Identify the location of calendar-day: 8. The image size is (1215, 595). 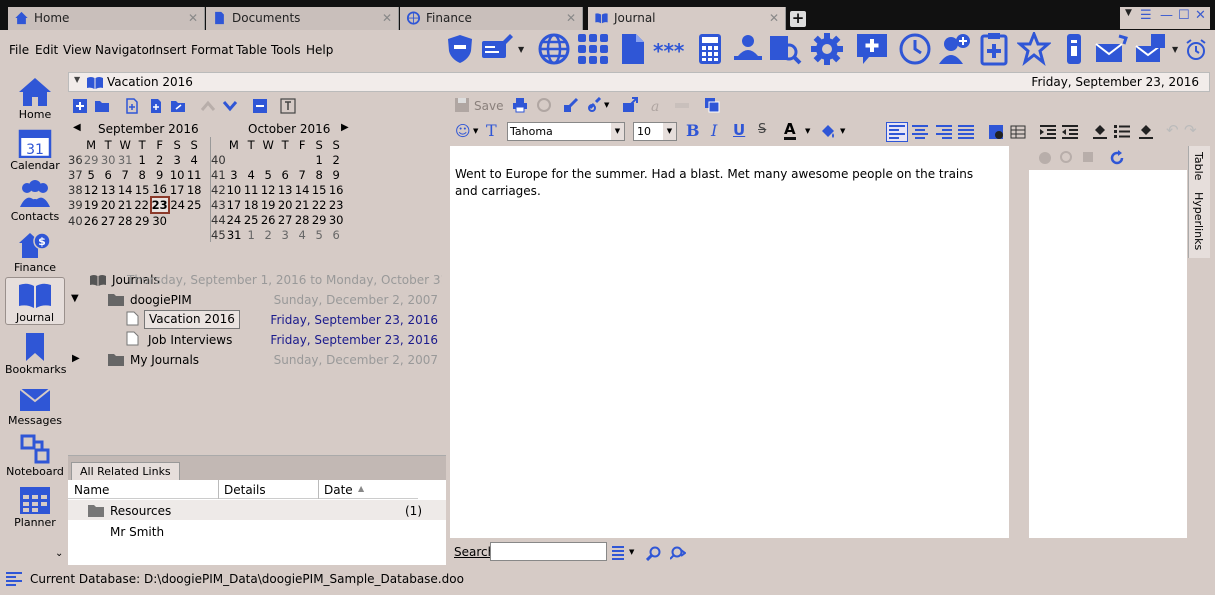
(319, 174).